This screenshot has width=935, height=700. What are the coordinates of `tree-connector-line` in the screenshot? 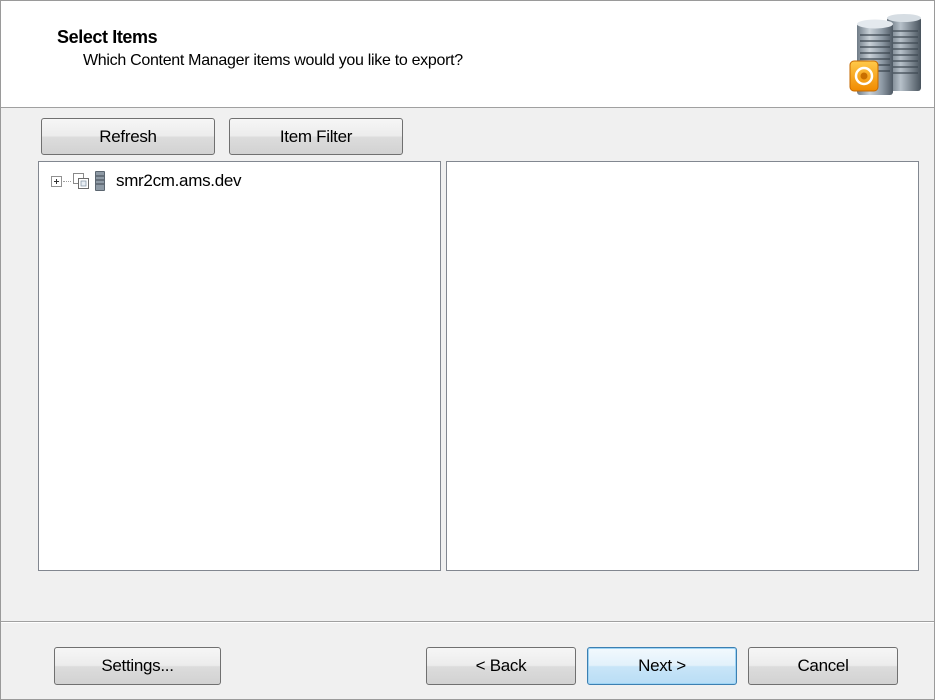 It's located at (67, 181).